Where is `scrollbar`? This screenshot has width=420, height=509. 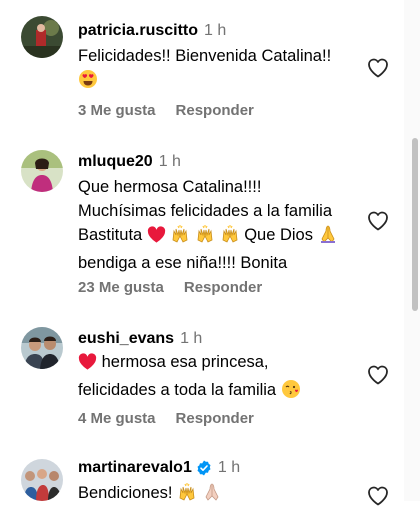
scrollbar is located at coordinates (412, 250).